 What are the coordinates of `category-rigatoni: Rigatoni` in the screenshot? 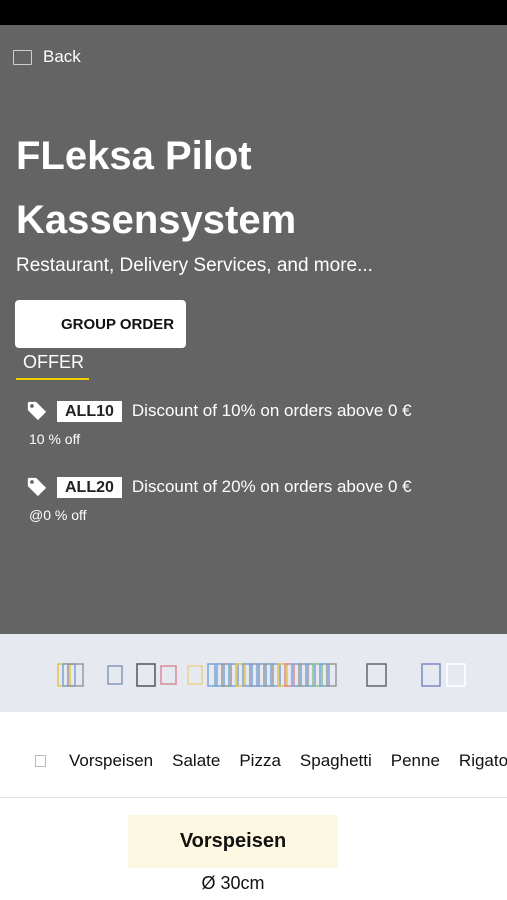 It's located at (483, 761).